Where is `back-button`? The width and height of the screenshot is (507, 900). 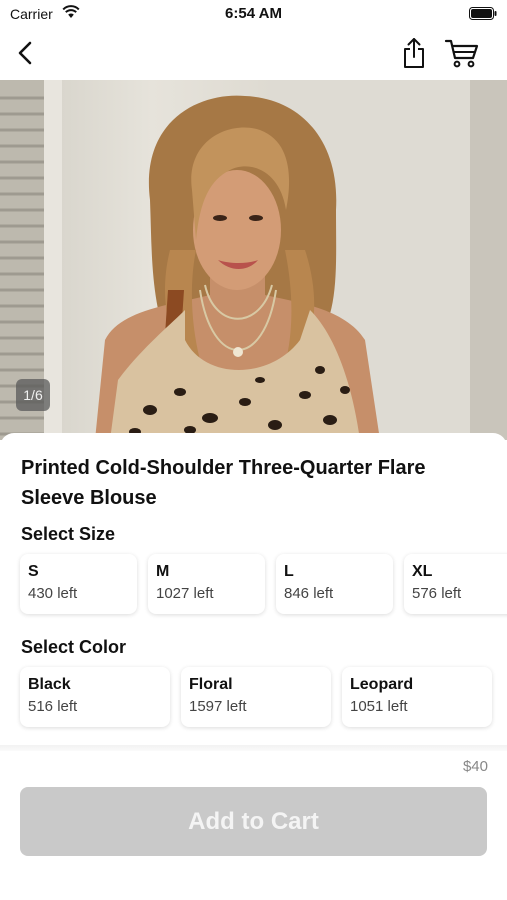 back-button is located at coordinates (25, 53).